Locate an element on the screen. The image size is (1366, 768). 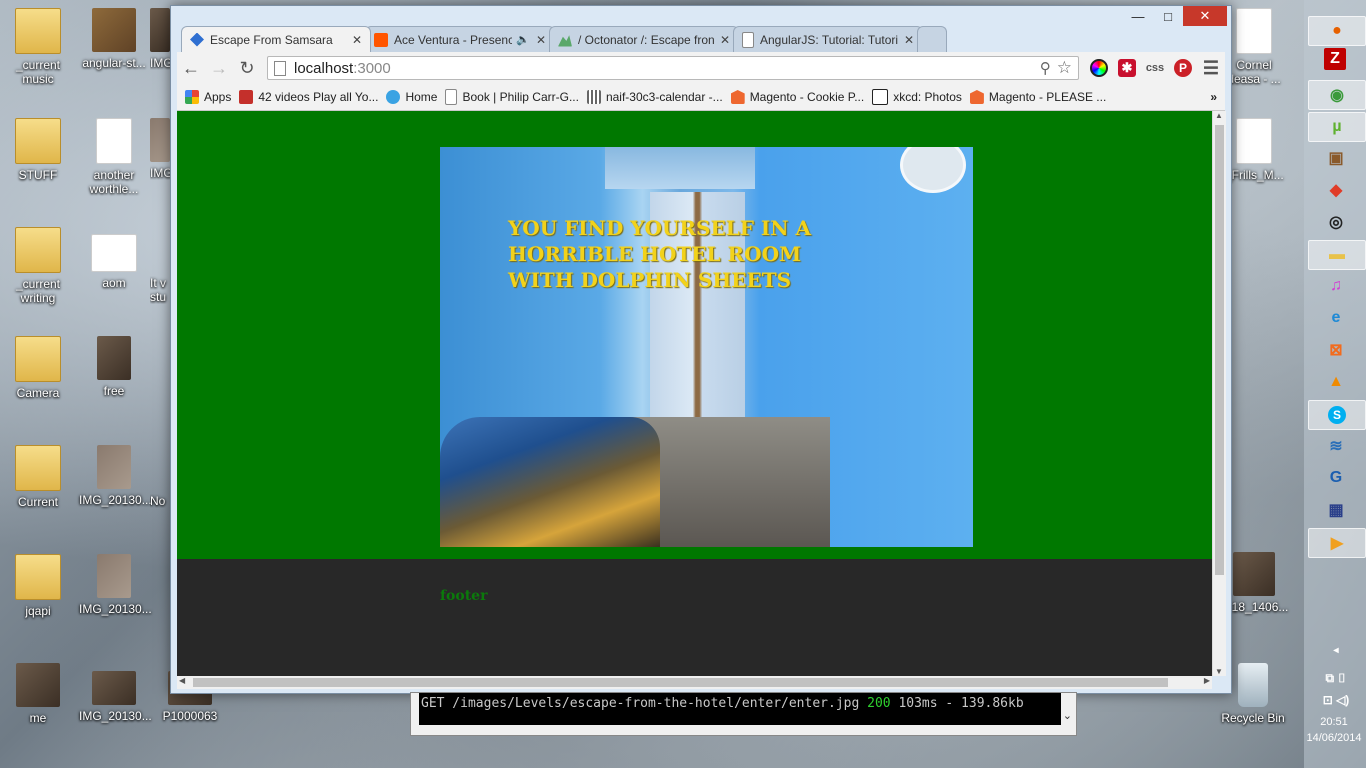
utorrent-icon: µ is located at coordinates (1337, 127).